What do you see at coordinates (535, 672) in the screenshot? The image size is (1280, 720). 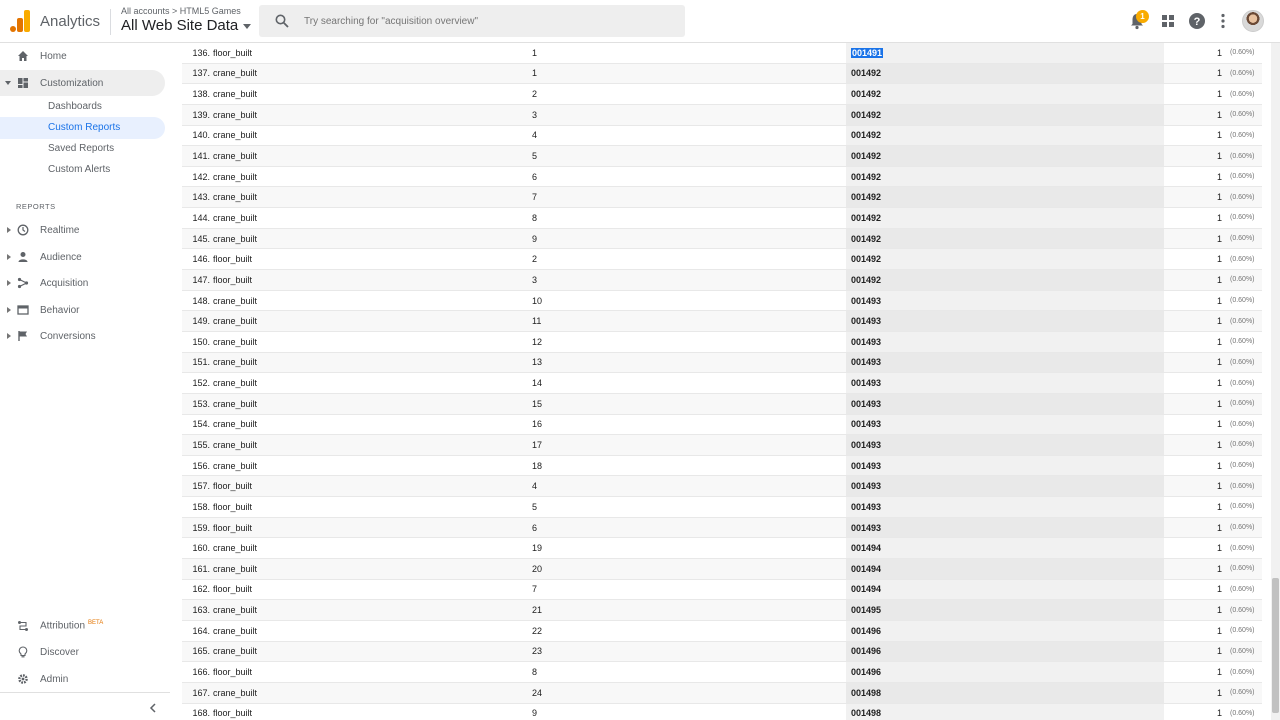 I see `event-label-cell-text: 8` at bounding box center [535, 672].